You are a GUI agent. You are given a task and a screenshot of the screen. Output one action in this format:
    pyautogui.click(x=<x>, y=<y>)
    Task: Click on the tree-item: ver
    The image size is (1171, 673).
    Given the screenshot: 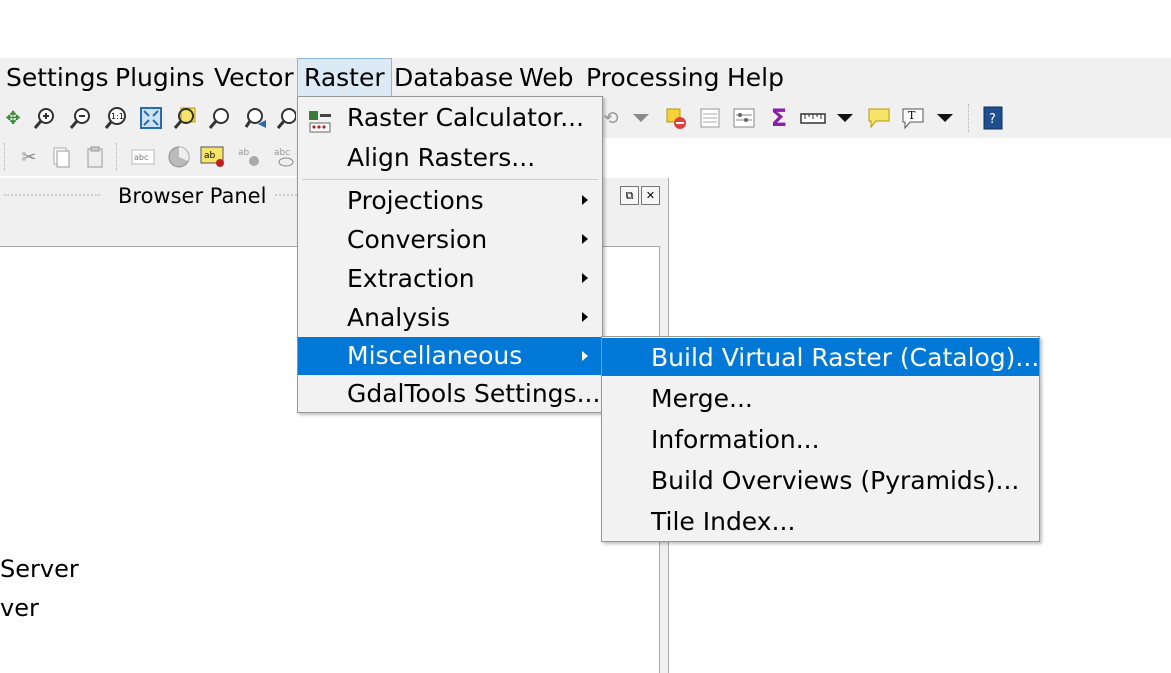 What is the action you would take?
    pyautogui.click(x=19, y=608)
    